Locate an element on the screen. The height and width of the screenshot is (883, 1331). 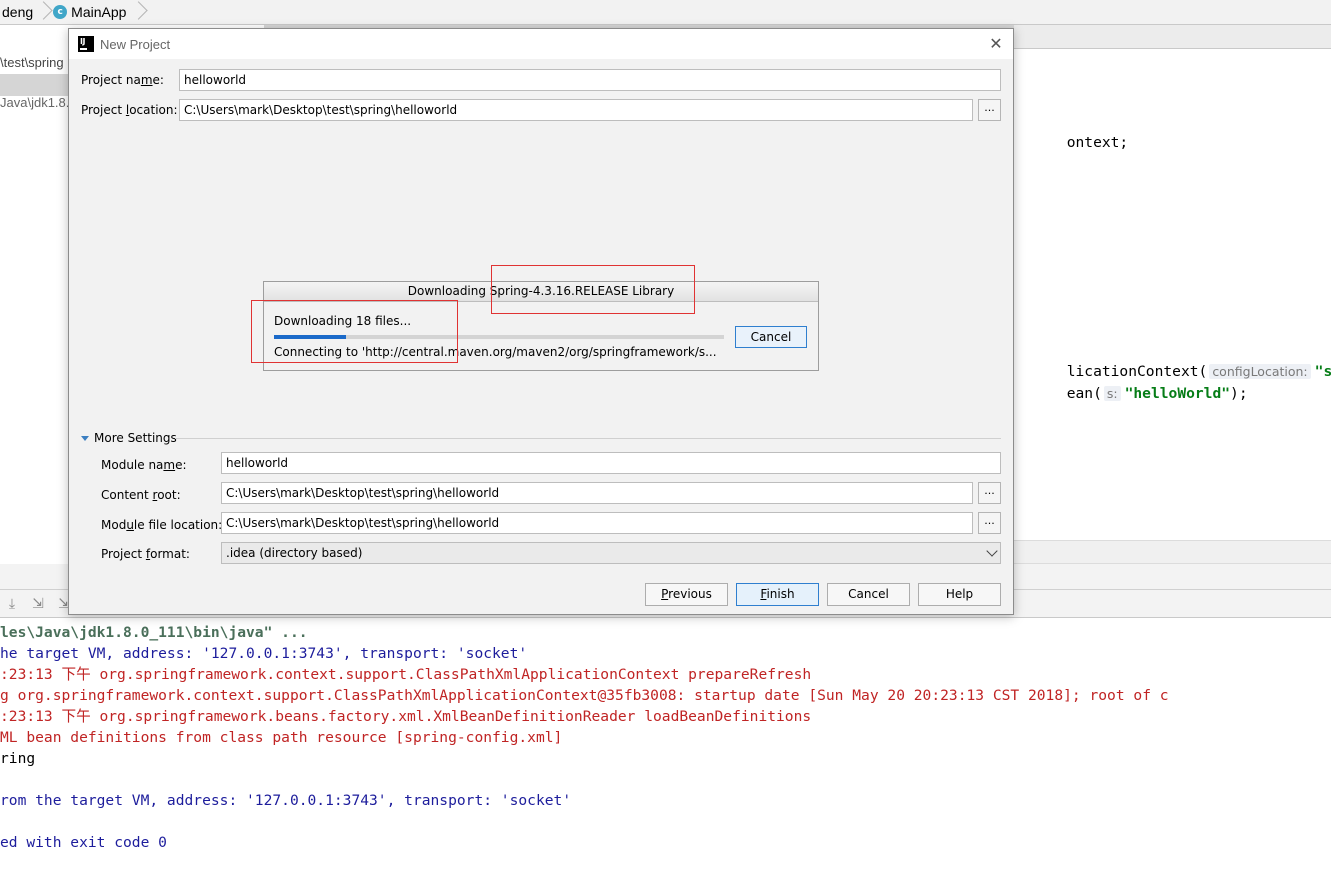
editor-breadcrumb-bar is located at coordinates (1172, 552).